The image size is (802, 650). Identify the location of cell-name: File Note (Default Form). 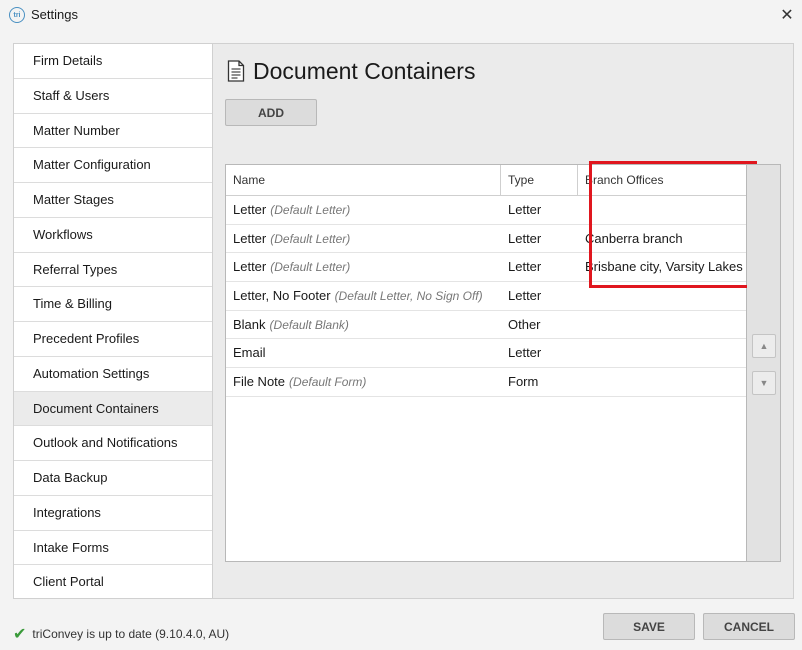
(363, 382).